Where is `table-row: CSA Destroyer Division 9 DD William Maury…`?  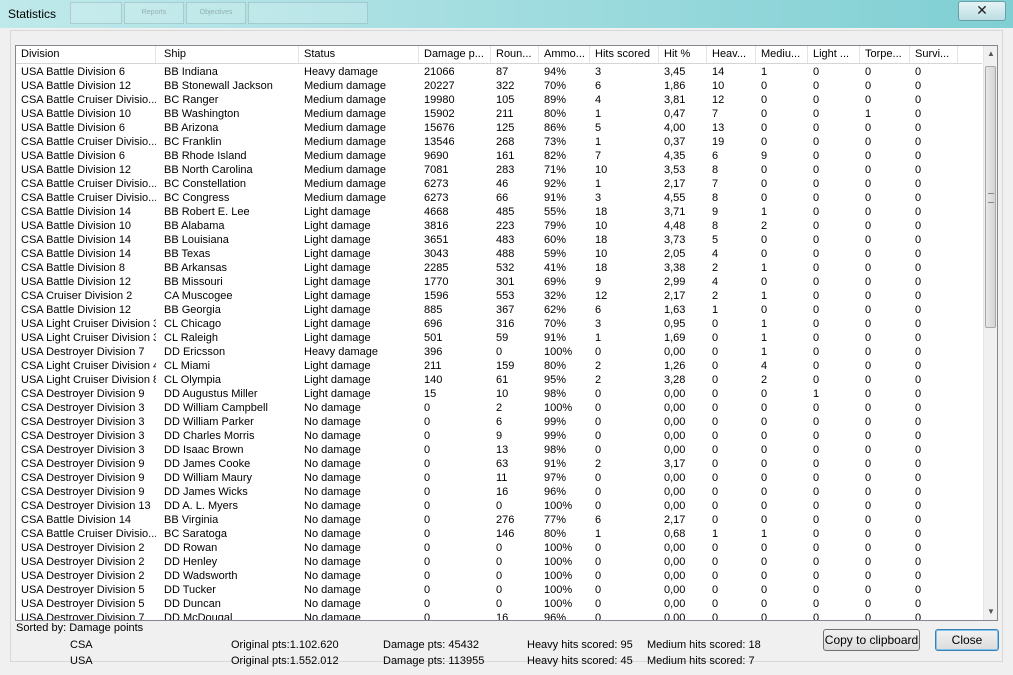
table-row: CSA Destroyer Division 9 DD William Maury… is located at coordinates (499, 478).